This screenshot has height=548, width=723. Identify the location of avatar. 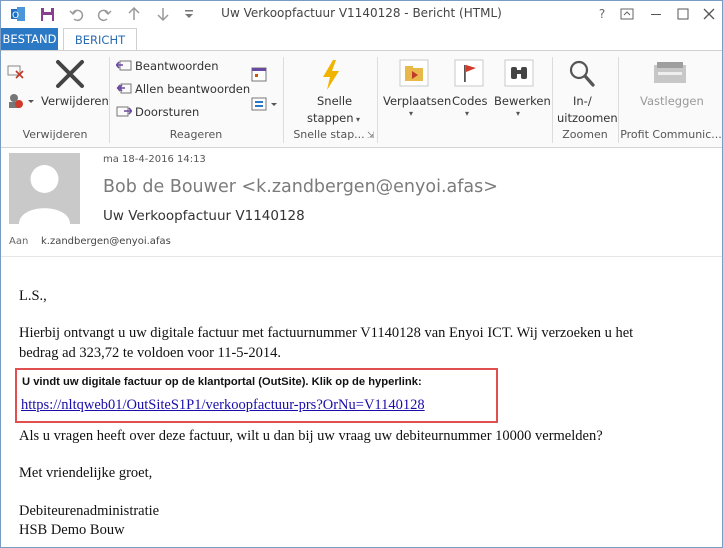
(44, 188).